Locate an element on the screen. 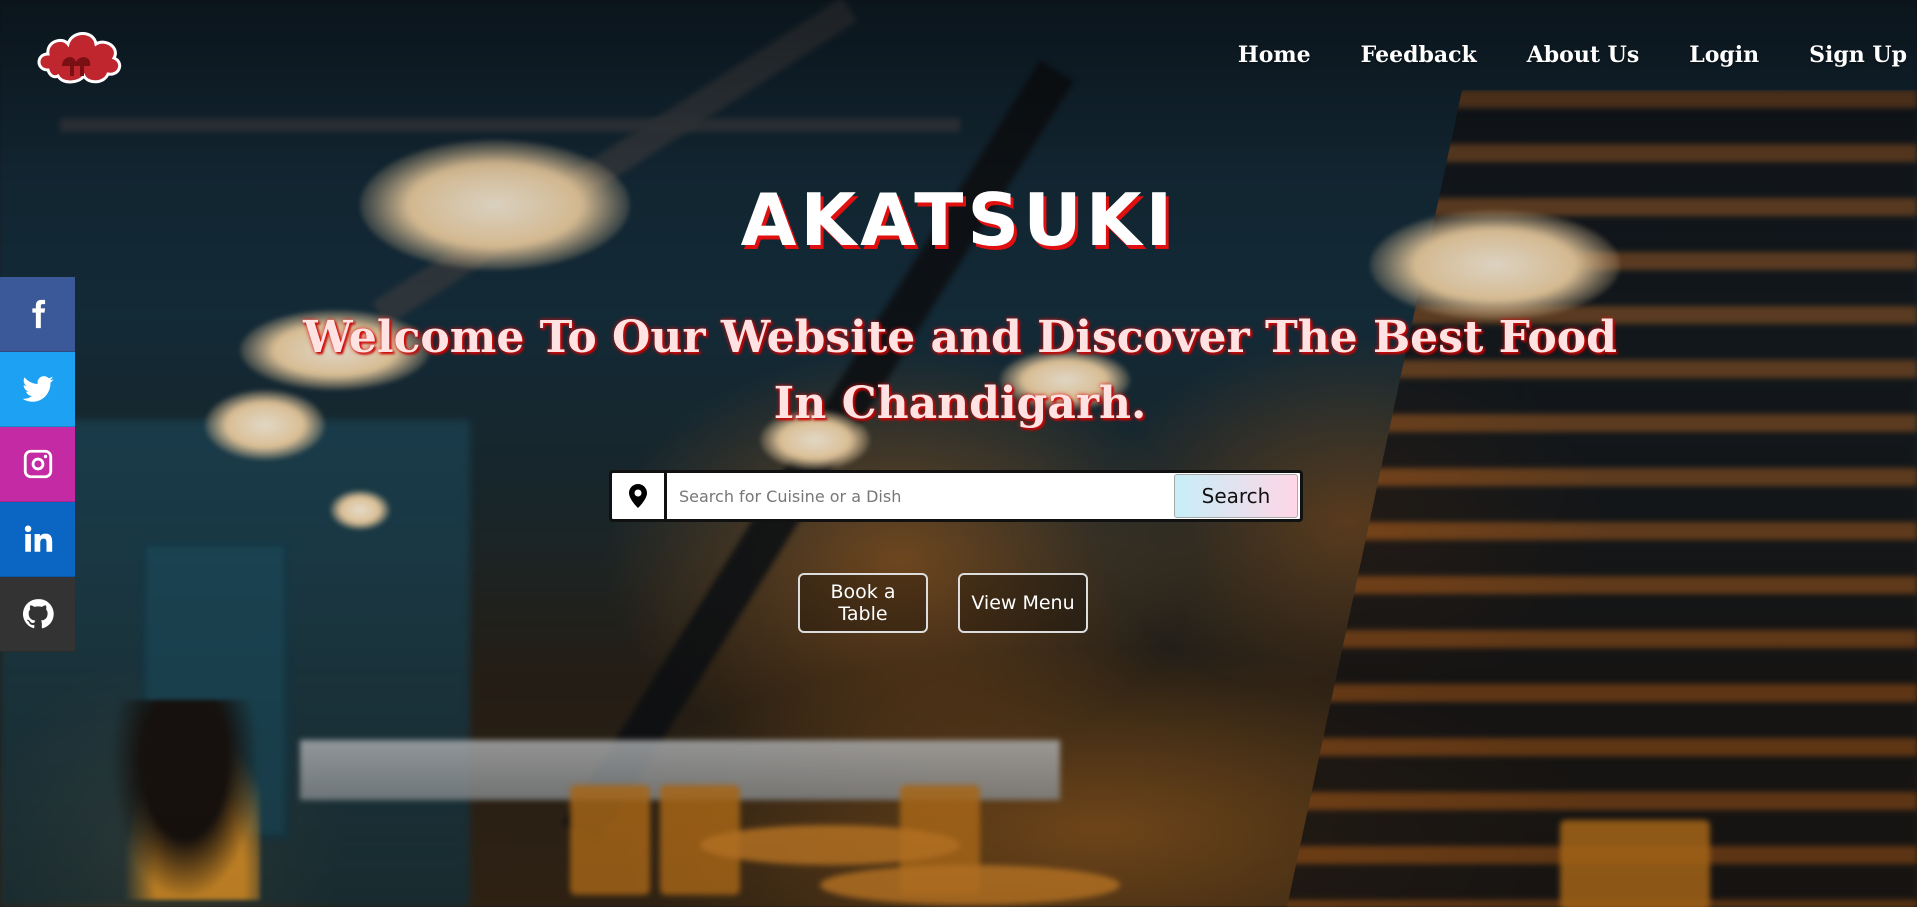 Image resolution: width=1917 pixels, height=907 pixels. nav-feedback-link: Feedback is located at coordinates (1419, 55).